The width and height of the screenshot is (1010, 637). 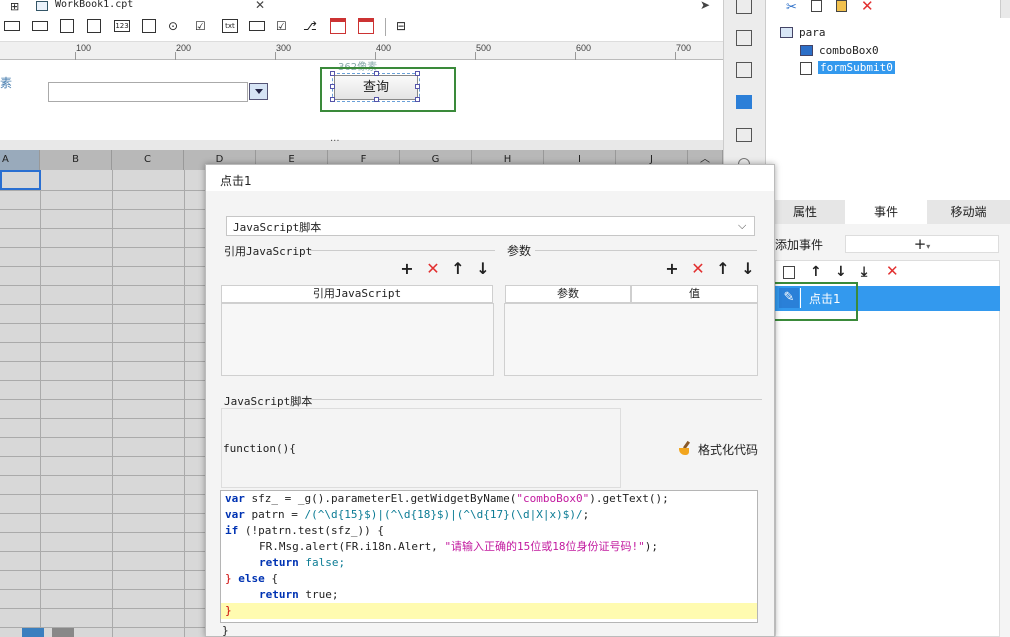 I want to click on param-table, so click(x=631, y=339).